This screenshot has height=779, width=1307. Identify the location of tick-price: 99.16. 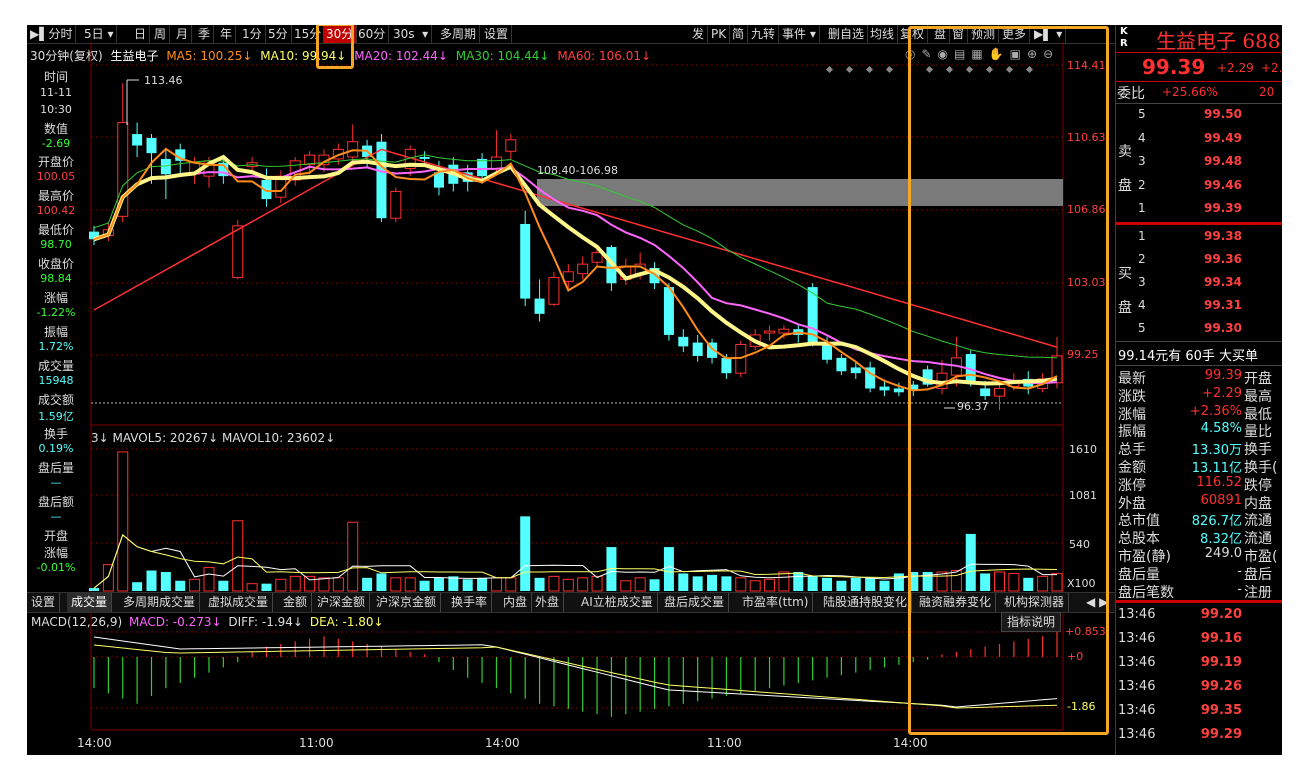
(1221, 638).